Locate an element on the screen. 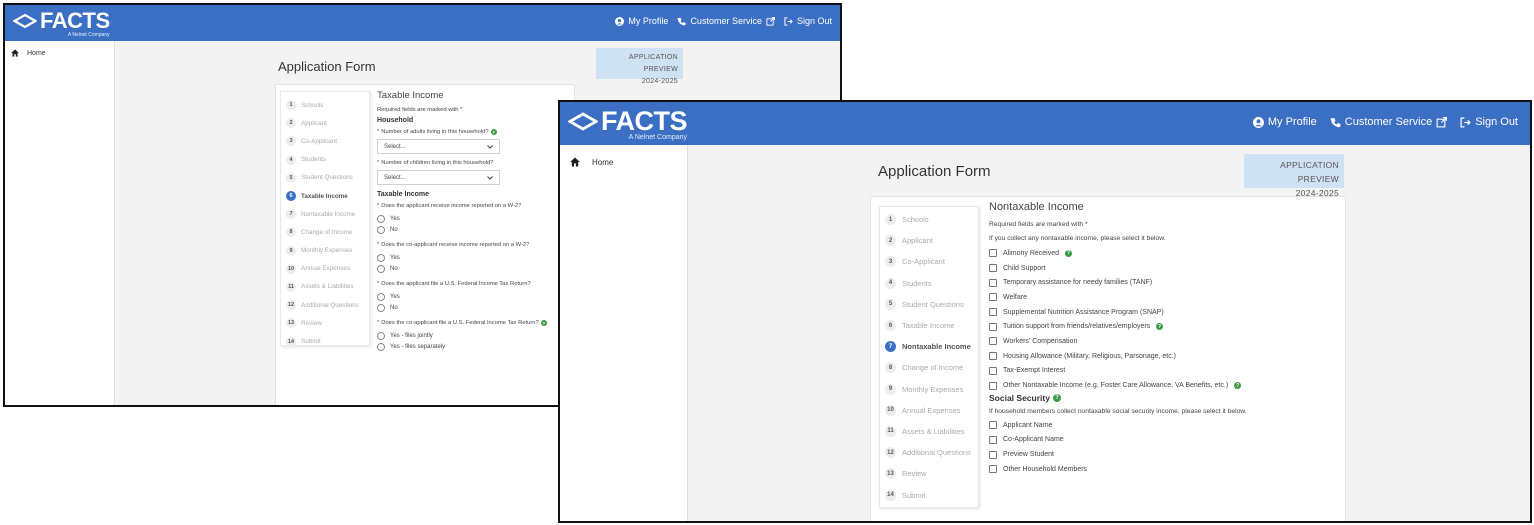 Image resolution: width=1534 pixels, height=525 pixels. coapplicant-w2-yes: Yes is located at coordinates (474, 257).